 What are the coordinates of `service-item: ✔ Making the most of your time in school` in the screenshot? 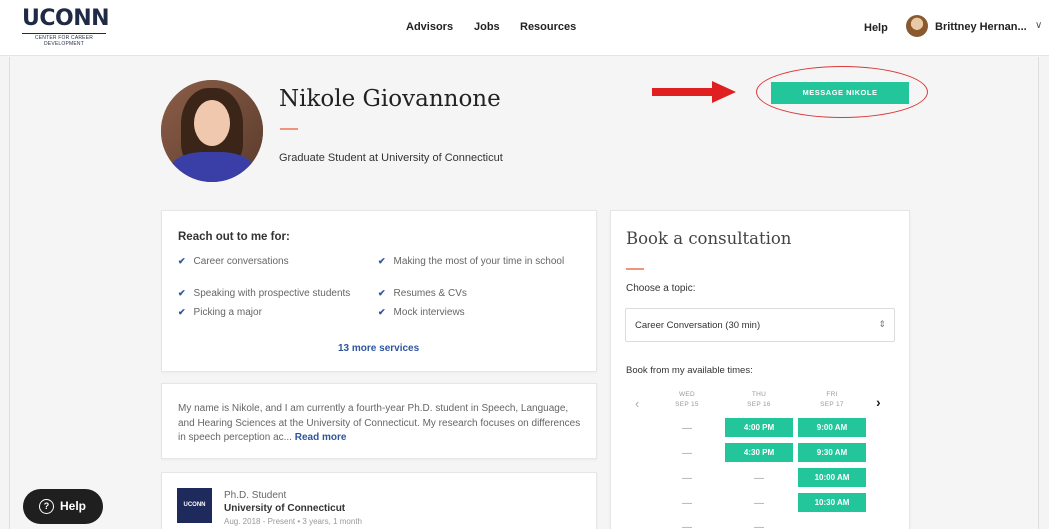 It's located at (471, 261).